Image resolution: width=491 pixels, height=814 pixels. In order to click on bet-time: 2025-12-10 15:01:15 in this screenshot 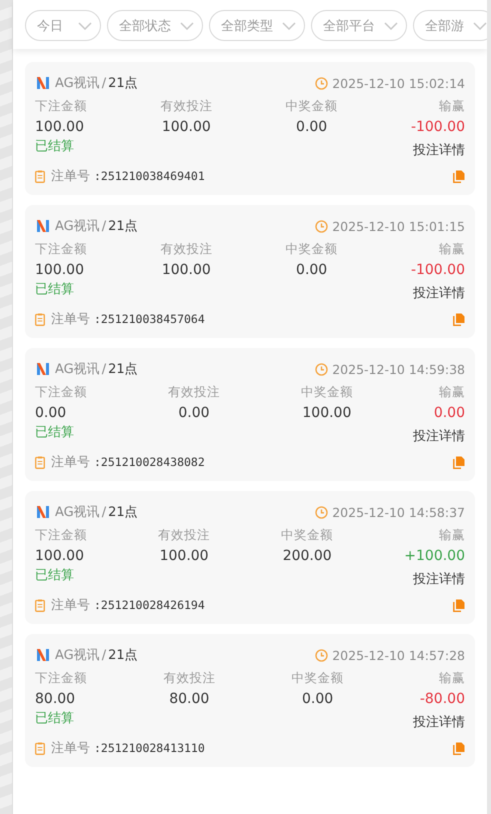, I will do `click(398, 226)`.